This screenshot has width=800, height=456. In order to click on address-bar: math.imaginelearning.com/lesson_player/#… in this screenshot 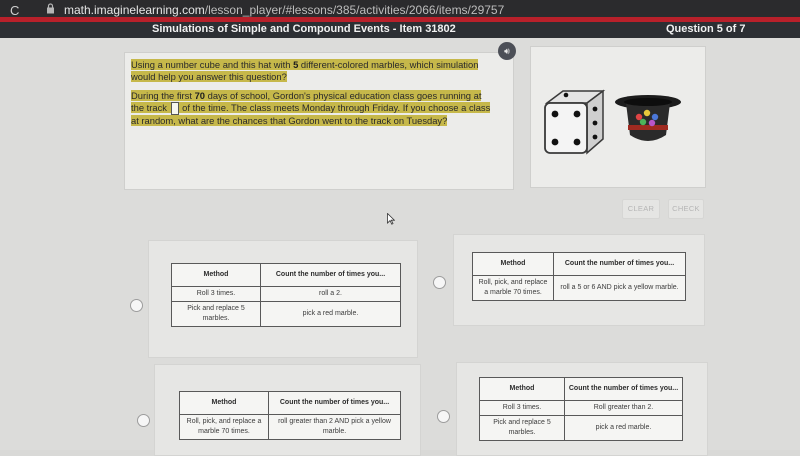, I will do `click(284, 10)`.